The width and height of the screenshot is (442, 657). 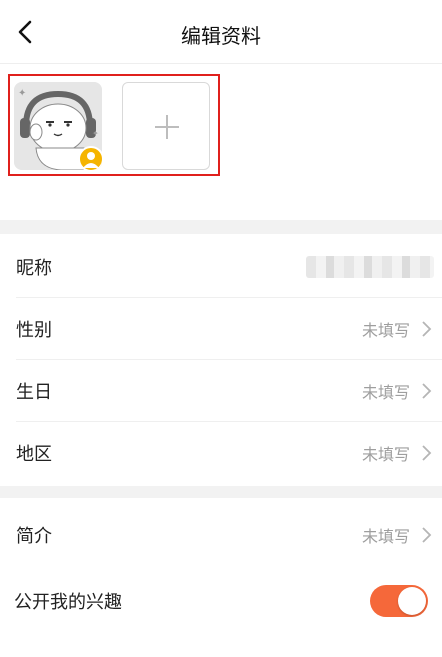 I want to click on region-row: 地区 未填写, so click(x=221, y=453).